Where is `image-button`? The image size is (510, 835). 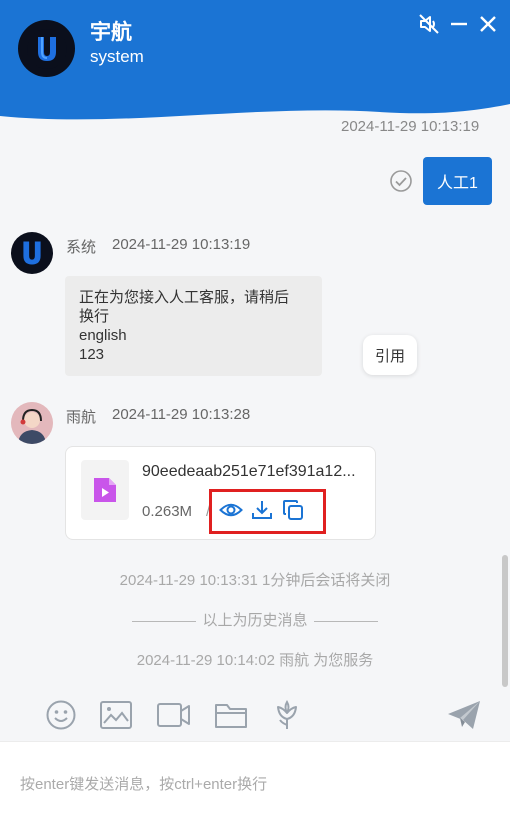 image-button is located at coordinates (116, 715).